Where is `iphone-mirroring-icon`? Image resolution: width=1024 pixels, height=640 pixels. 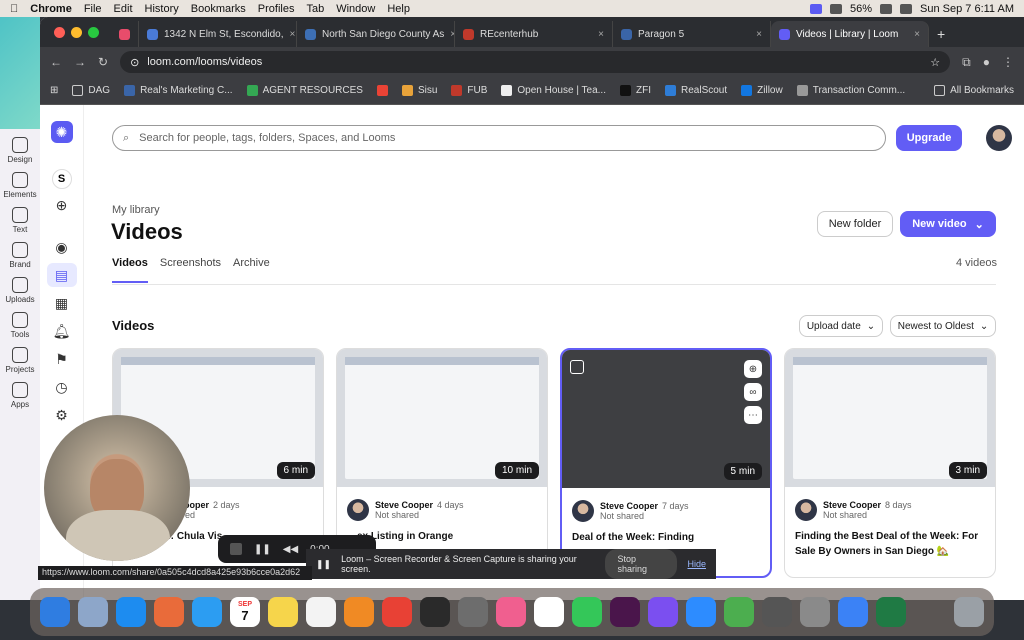
iphone-mirroring-icon is located at coordinates (777, 612).